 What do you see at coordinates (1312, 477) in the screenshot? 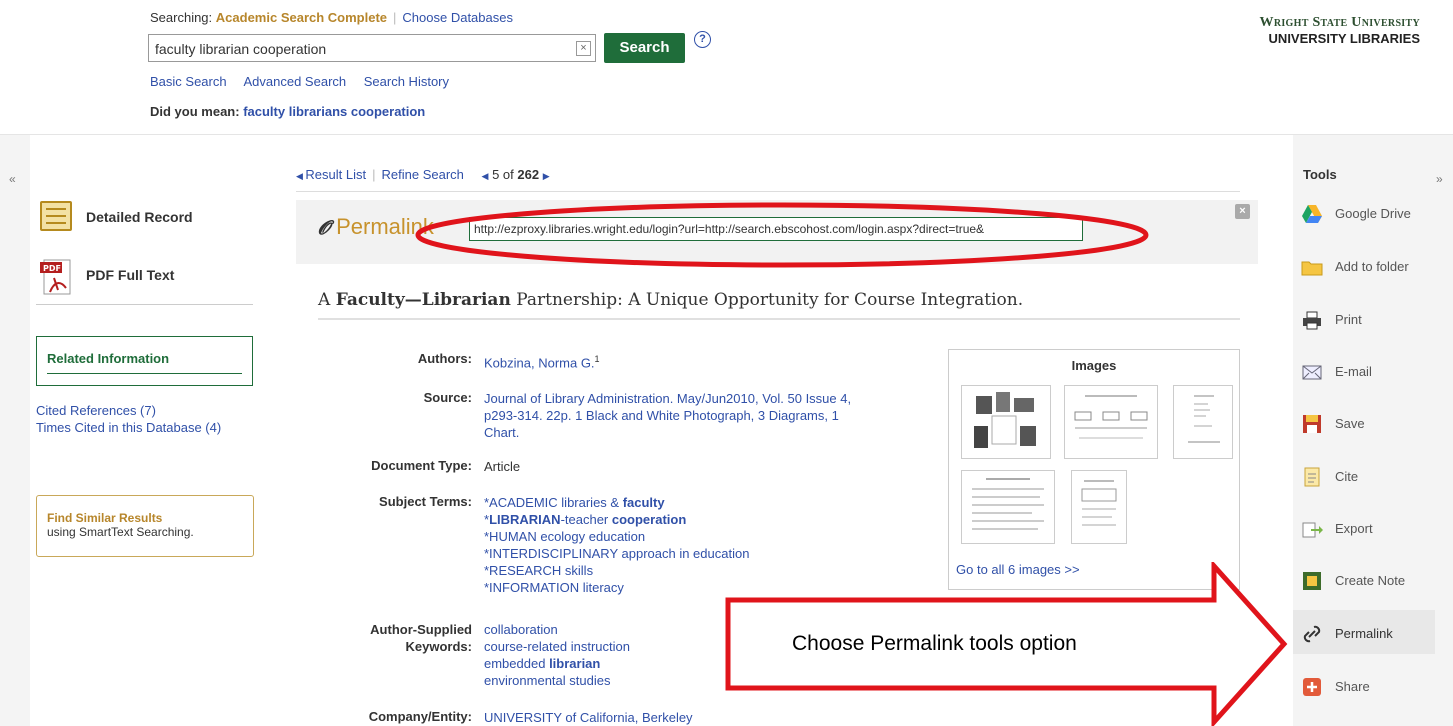
I see `cite-icon` at bounding box center [1312, 477].